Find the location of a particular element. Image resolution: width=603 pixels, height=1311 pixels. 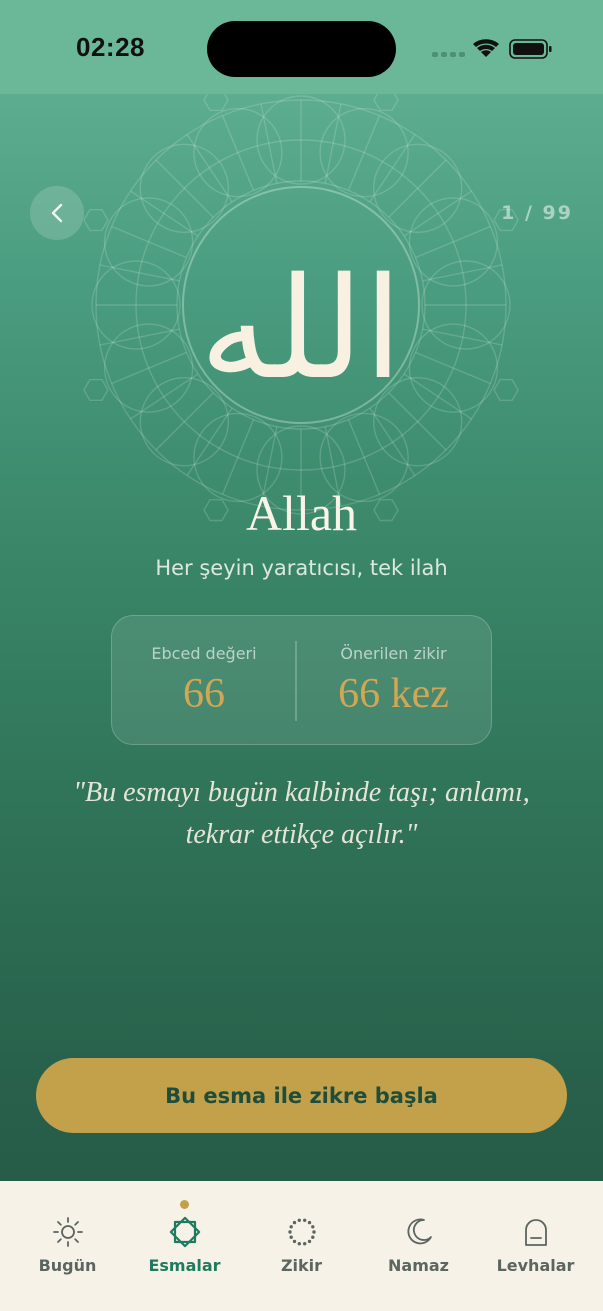

frame-arch-icon is located at coordinates (535, 1232).